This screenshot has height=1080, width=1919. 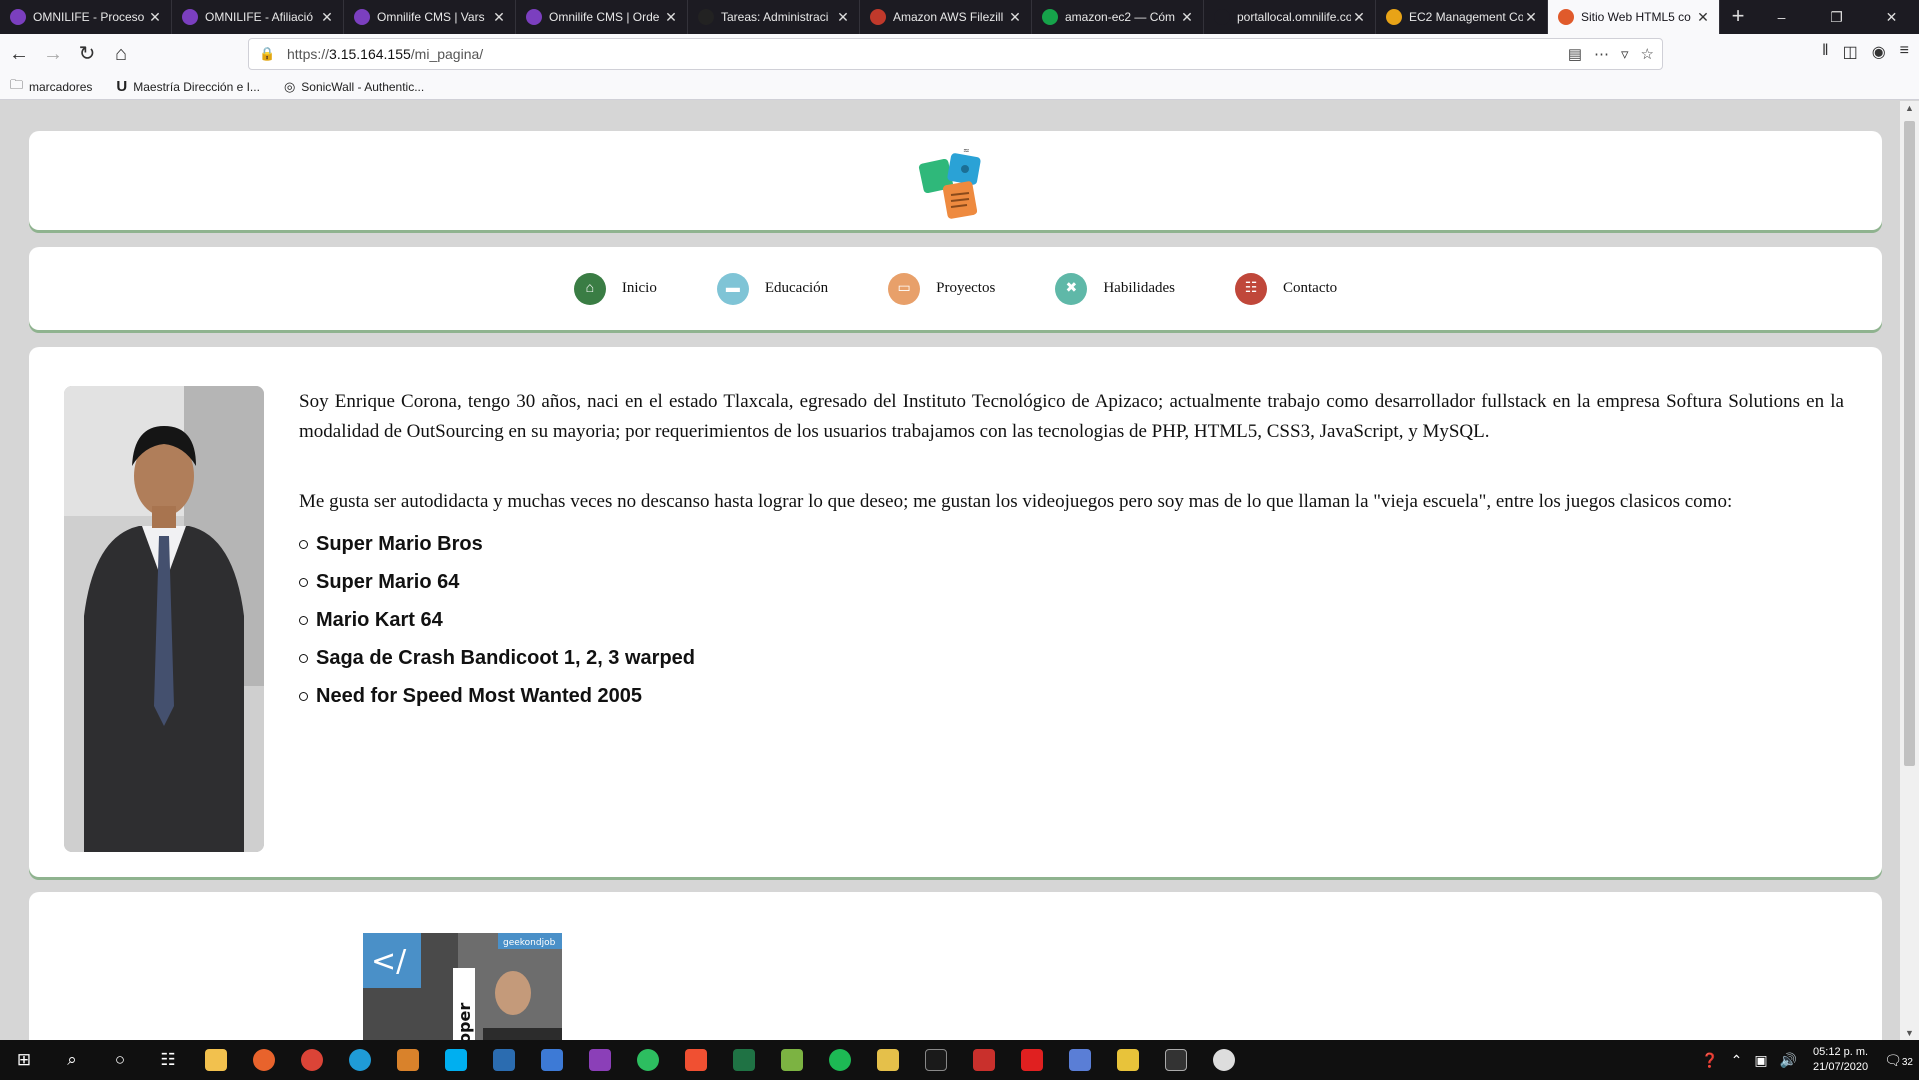 What do you see at coordinates (379, 620) in the screenshot?
I see `game-title: Mario Kart 64` at bounding box center [379, 620].